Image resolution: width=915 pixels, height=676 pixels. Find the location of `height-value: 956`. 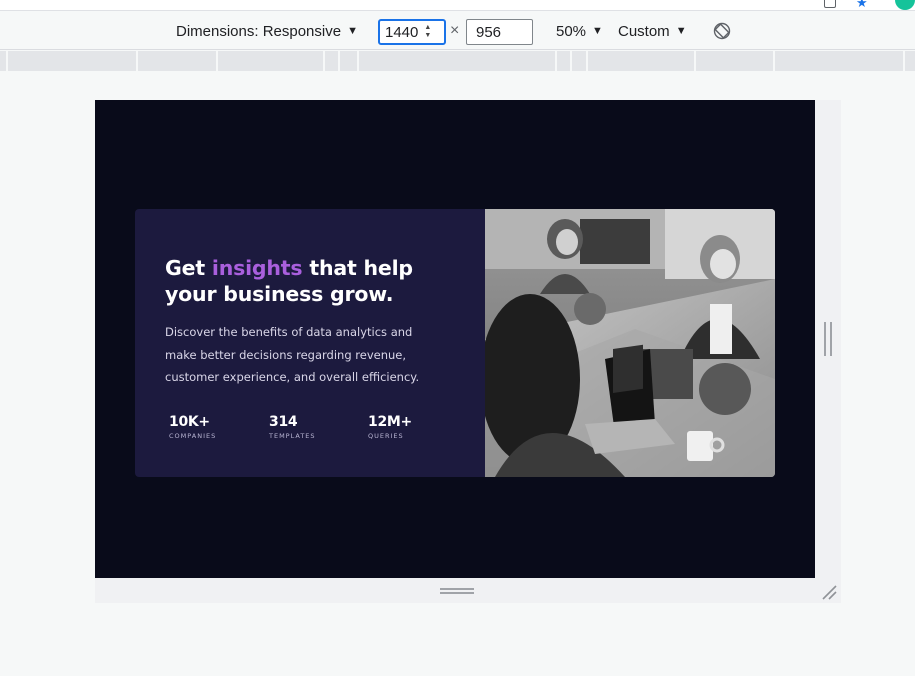

height-value: 956 is located at coordinates (489, 32).